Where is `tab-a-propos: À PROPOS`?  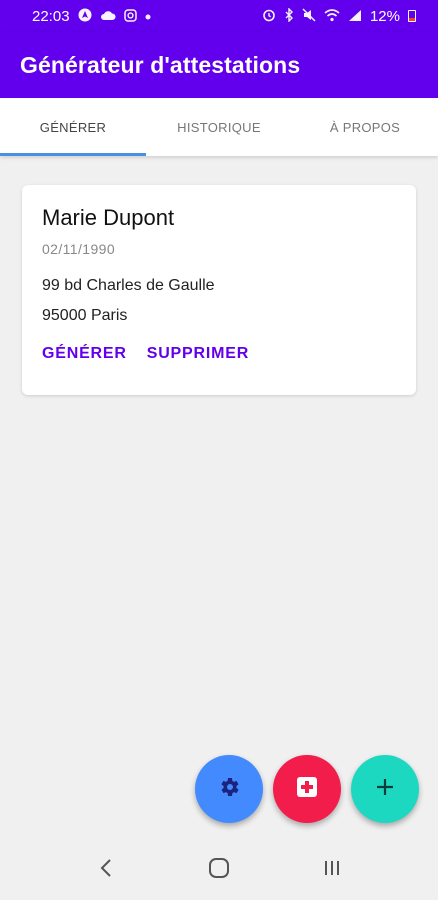
tab-a-propos: À PROPOS is located at coordinates (365, 127).